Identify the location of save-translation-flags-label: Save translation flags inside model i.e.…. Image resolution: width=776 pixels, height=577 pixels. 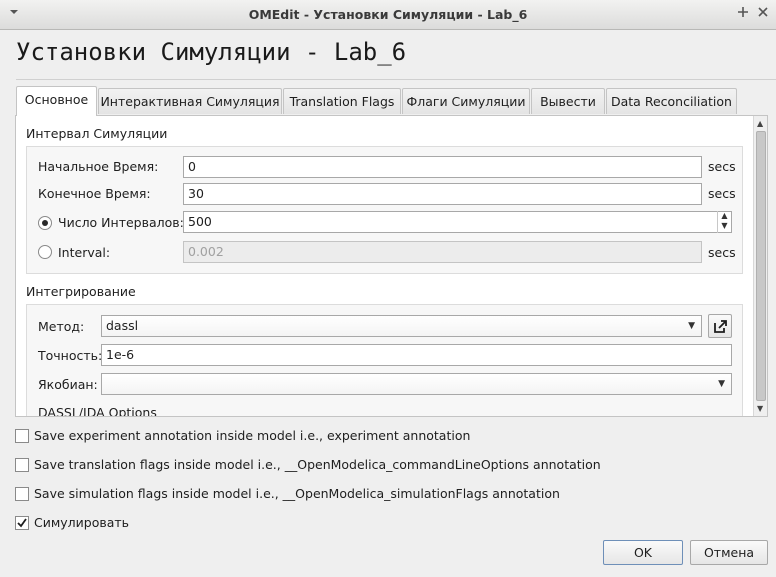
(317, 464).